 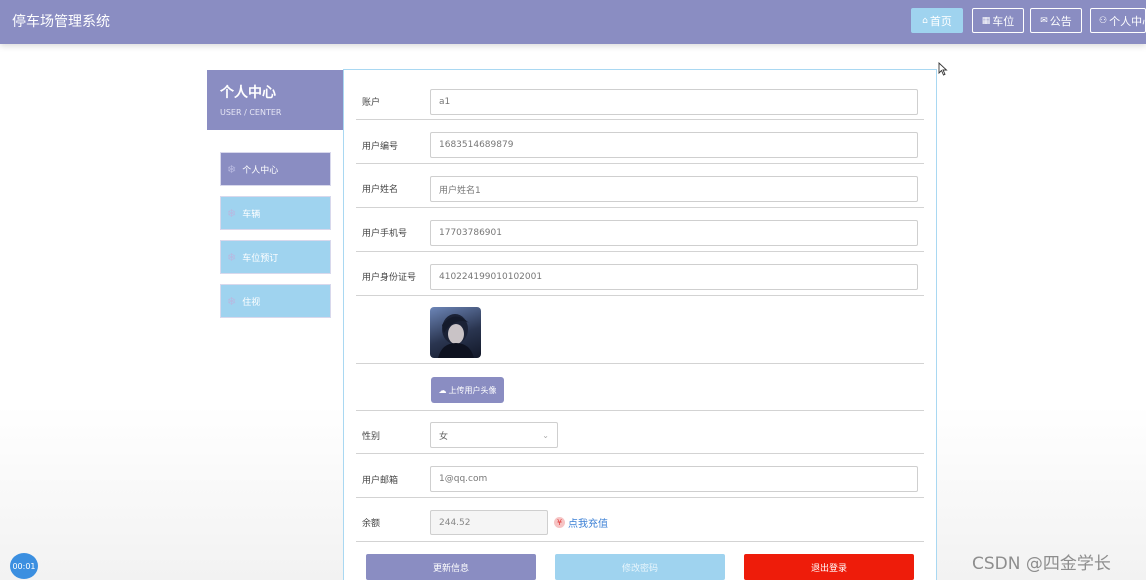 I want to click on chevron-down-icon: ⌄, so click(x=545, y=435).